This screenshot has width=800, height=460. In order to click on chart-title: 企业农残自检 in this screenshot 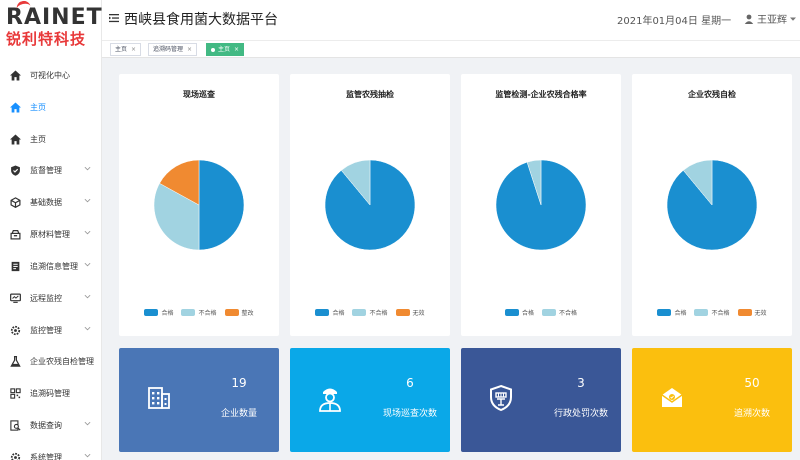, I will do `click(712, 94)`.